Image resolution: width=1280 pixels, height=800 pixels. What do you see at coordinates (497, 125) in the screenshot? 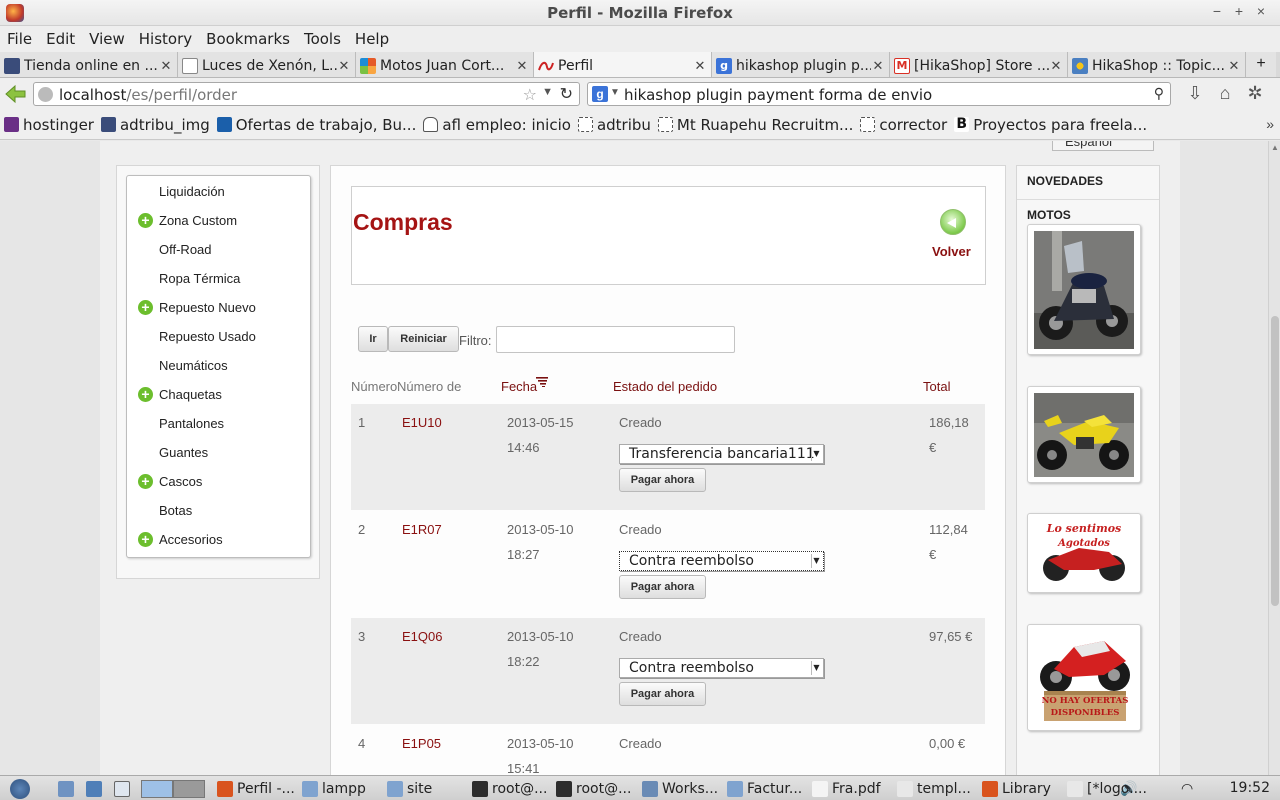
I see `bookmark-afl: afl empleo: inicio` at bounding box center [497, 125].